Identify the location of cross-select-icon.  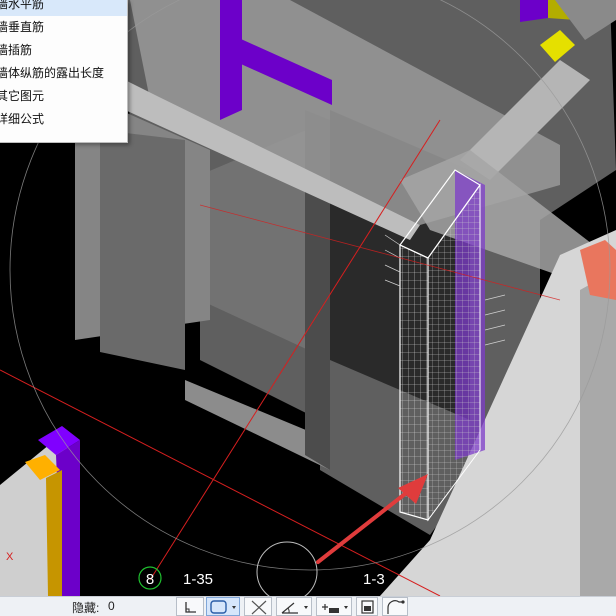
(259, 607).